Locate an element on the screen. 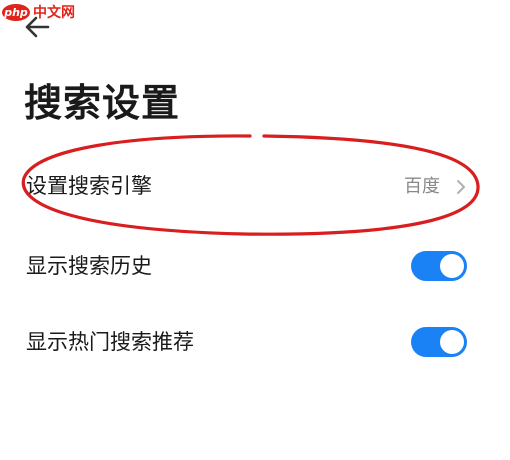 This screenshot has width=510, height=460. setting-row-search-history: 显示搜索历史 is located at coordinates (255, 266).